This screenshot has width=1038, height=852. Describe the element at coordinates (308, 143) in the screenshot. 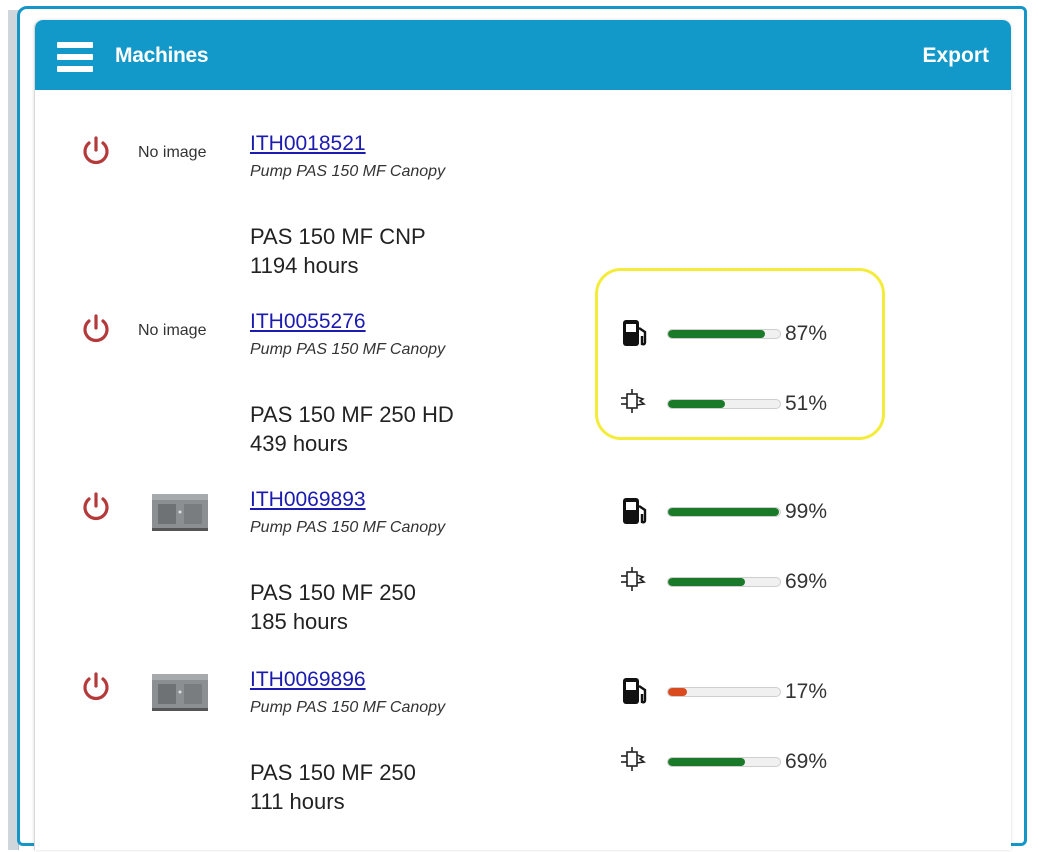

I see `machine-id-link: ITH0018521` at that location.